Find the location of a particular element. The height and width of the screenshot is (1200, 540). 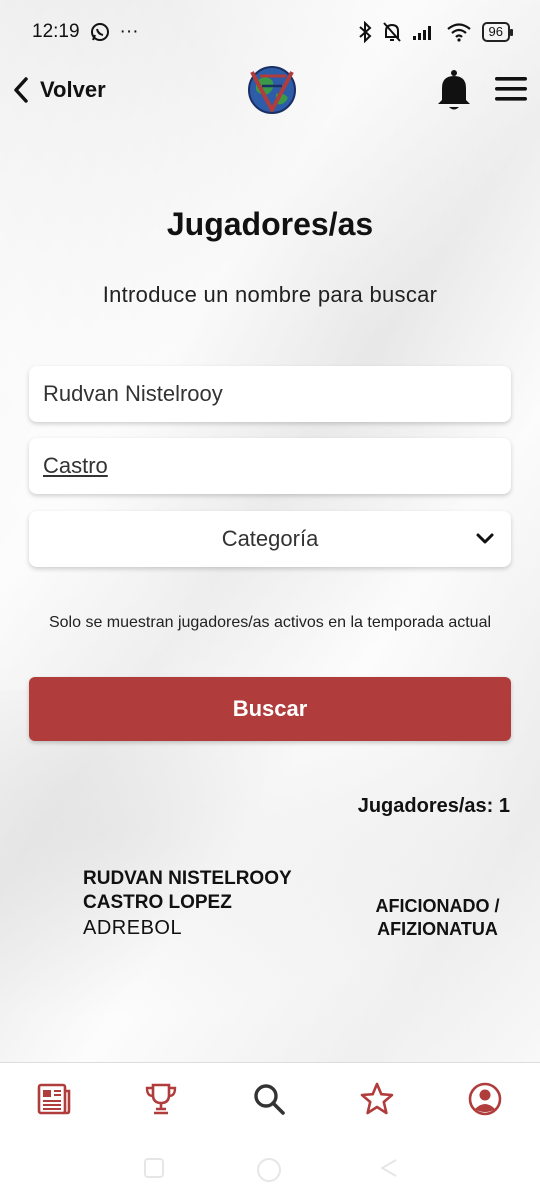

clock: 12:19 is located at coordinates (56, 31).